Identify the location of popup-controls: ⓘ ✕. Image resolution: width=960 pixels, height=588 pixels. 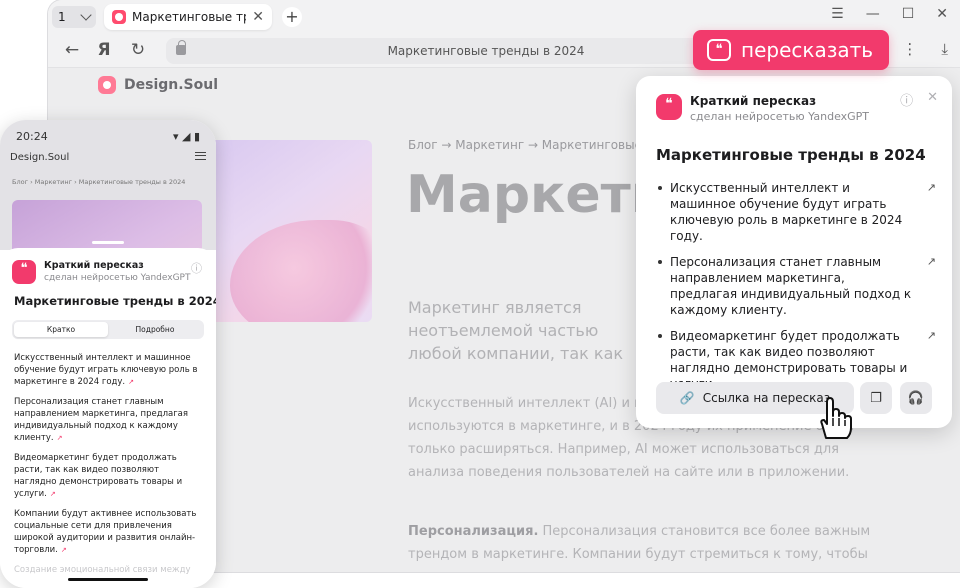
(919, 99).